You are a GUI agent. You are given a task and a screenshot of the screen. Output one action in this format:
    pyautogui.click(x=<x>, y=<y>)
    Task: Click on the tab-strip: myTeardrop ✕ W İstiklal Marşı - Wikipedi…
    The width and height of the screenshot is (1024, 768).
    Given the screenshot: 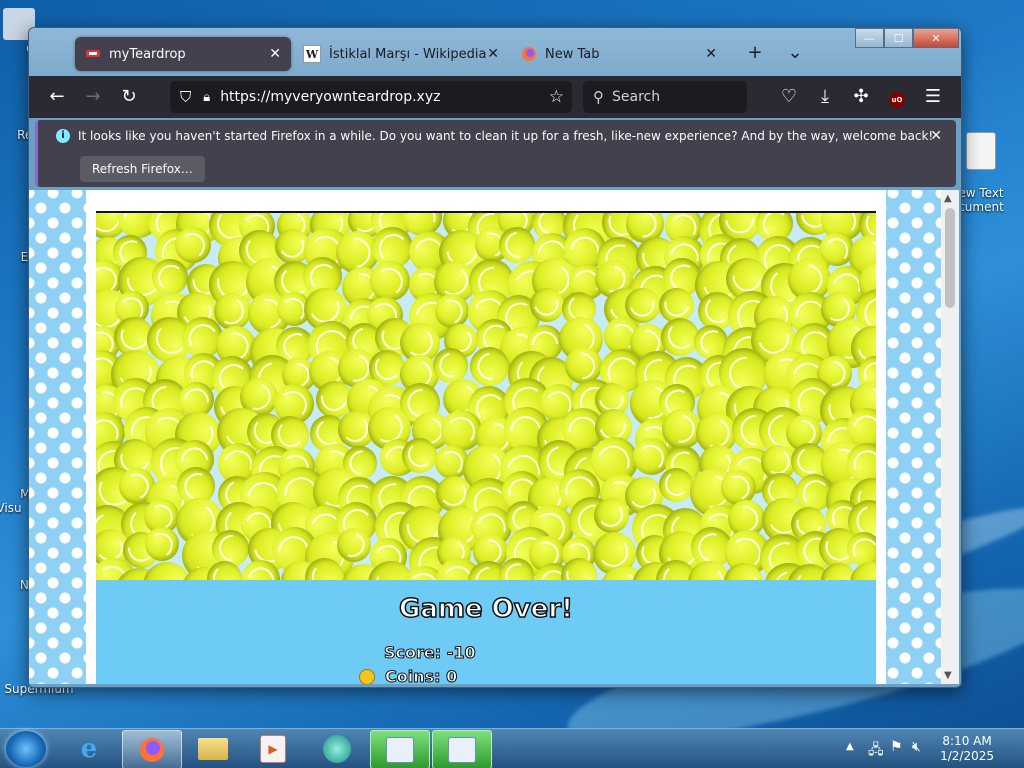 What is the action you would take?
    pyautogui.click(x=495, y=52)
    